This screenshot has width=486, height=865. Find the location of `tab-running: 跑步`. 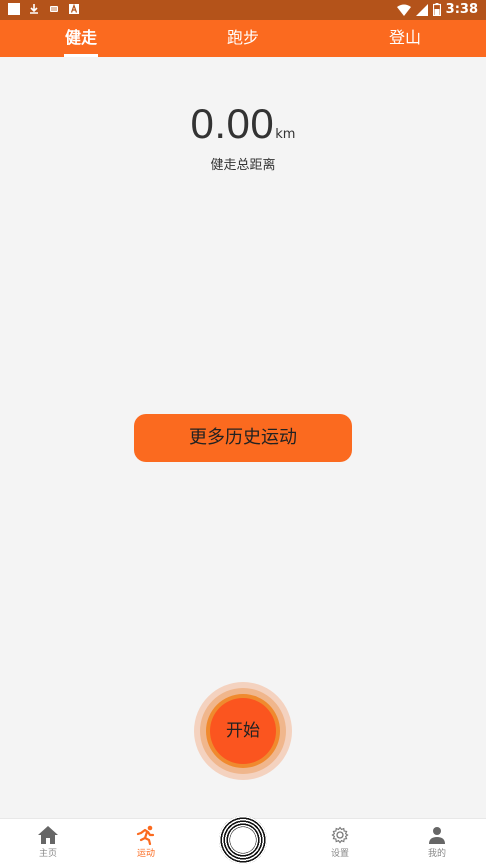

tab-running: 跑步 is located at coordinates (243, 38).